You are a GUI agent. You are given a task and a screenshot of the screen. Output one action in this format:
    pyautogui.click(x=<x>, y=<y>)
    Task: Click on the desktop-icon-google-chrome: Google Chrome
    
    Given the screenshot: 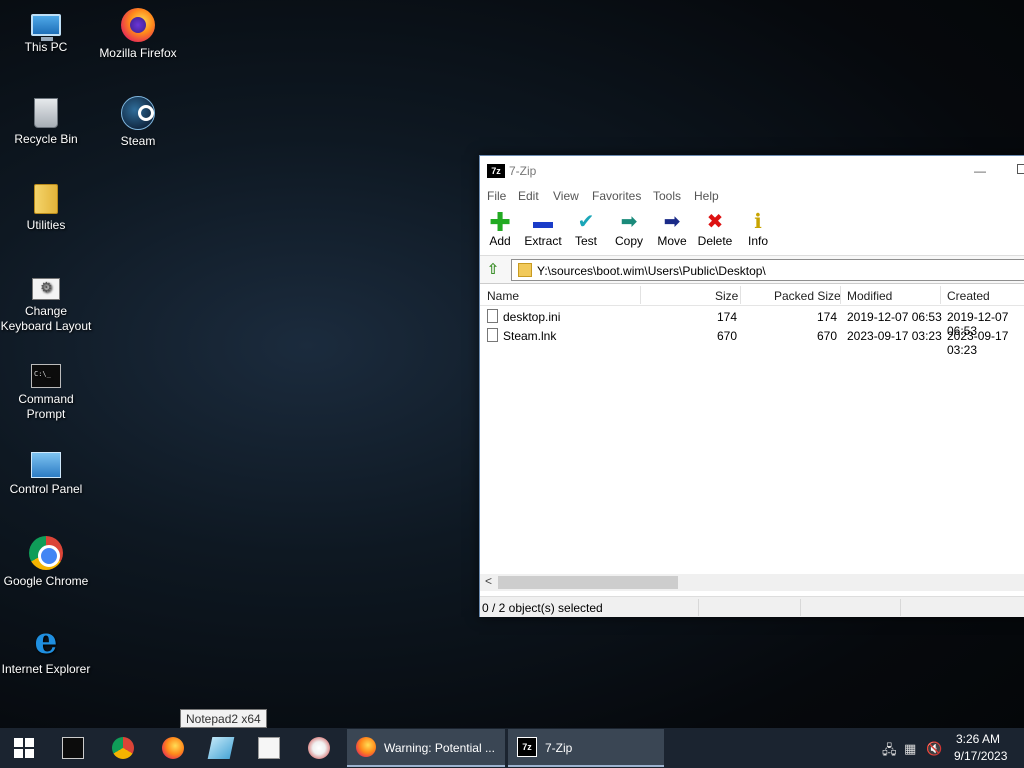 What is the action you would take?
    pyautogui.click(x=46, y=562)
    